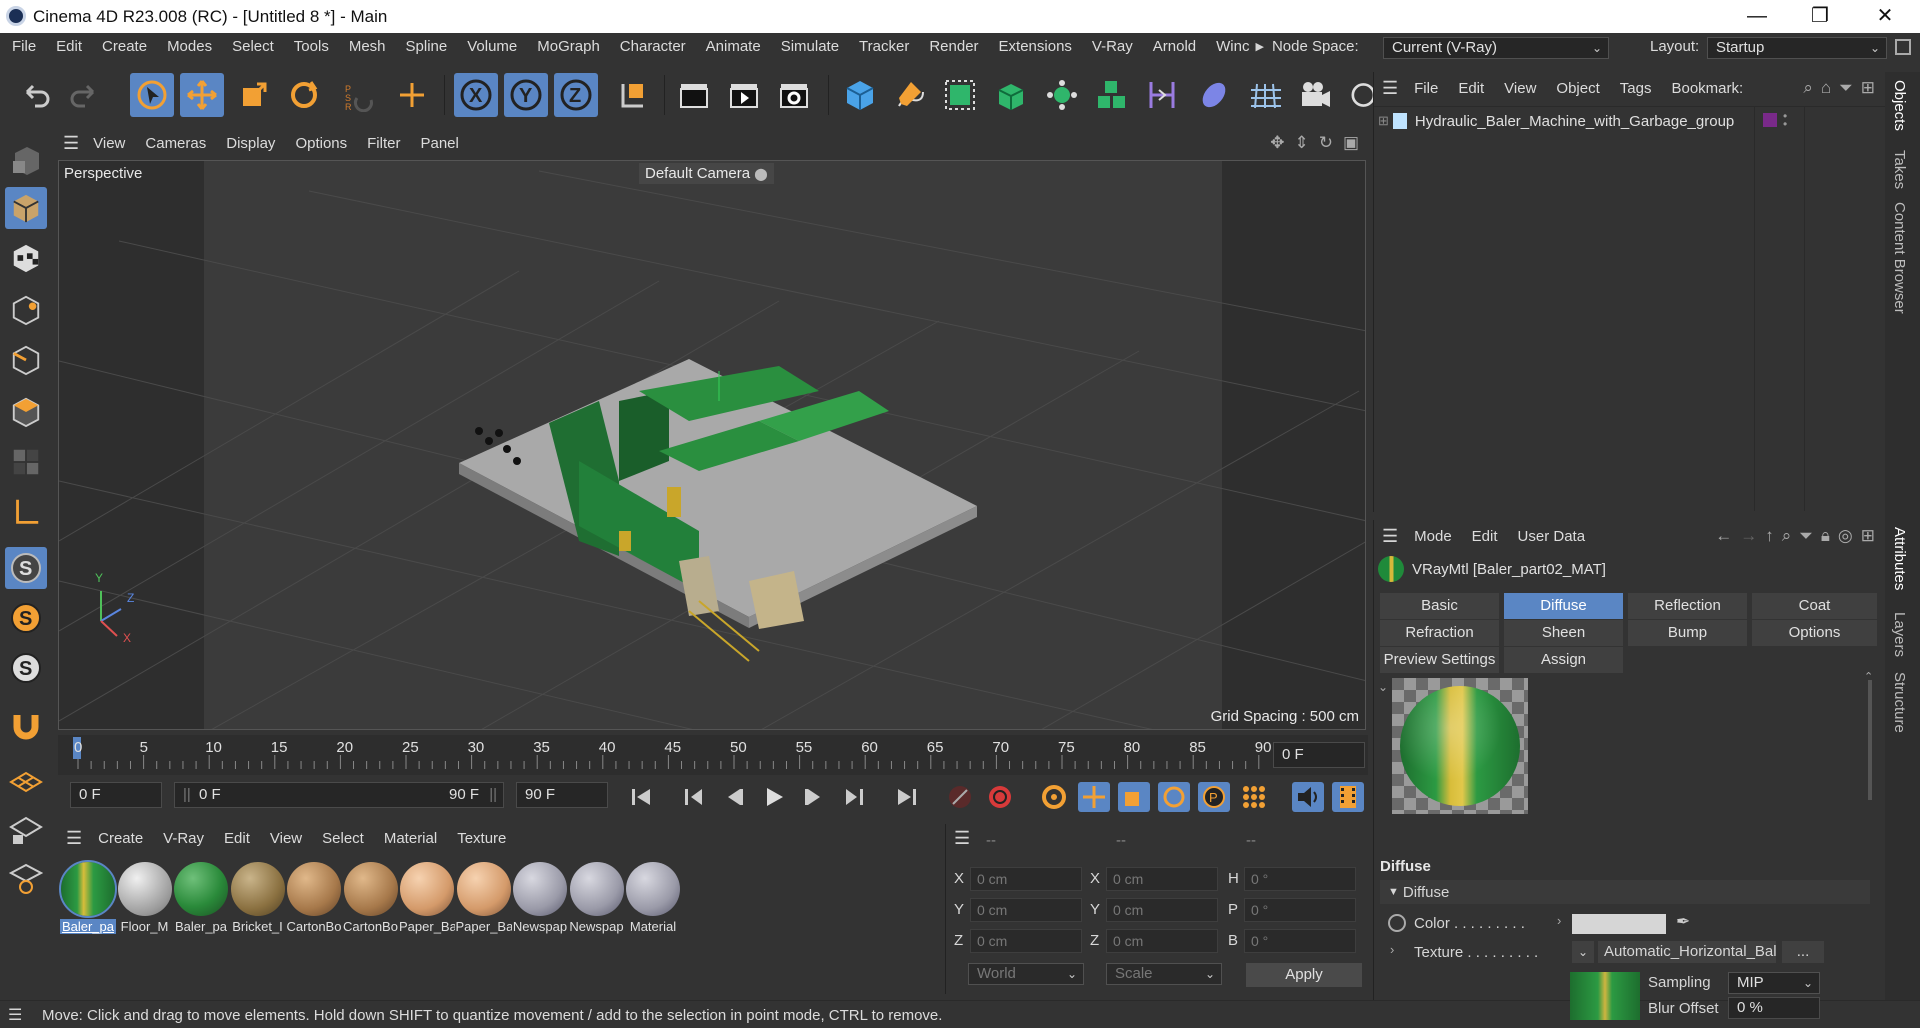 Image resolution: width=1920 pixels, height=1028 pixels. I want to click on key-rotation-button, so click(1174, 797).